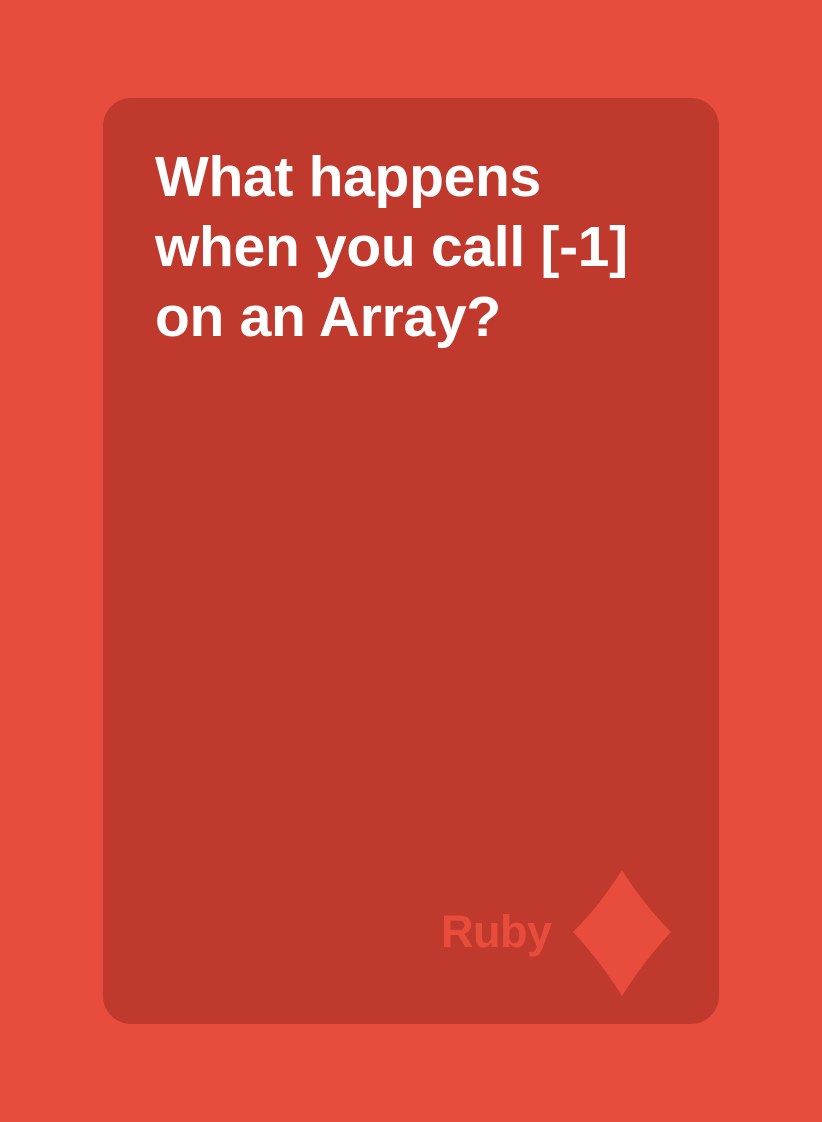 The width and height of the screenshot is (822, 1122). Describe the element at coordinates (496, 931) in the screenshot. I see `category-label: Ruby` at that location.